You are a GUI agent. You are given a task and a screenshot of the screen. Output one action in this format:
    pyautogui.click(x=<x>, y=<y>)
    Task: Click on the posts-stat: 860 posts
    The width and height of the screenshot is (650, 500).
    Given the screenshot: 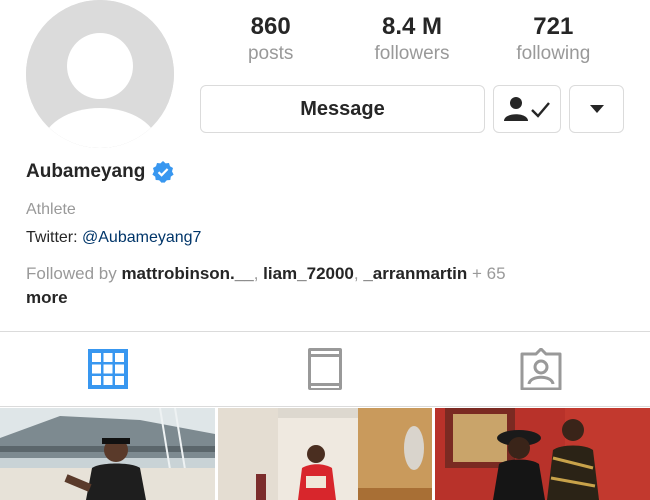 What is the action you would take?
    pyautogui.click(x=270, y=40)
    